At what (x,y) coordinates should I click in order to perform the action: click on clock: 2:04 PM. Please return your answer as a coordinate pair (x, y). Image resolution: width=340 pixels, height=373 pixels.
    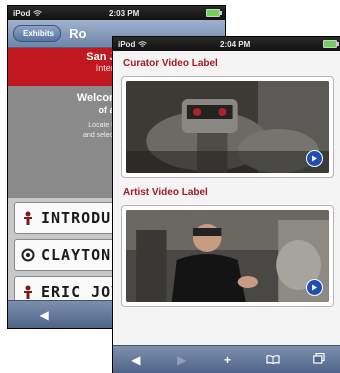
    Looking at the image, I should click on (235, 44).